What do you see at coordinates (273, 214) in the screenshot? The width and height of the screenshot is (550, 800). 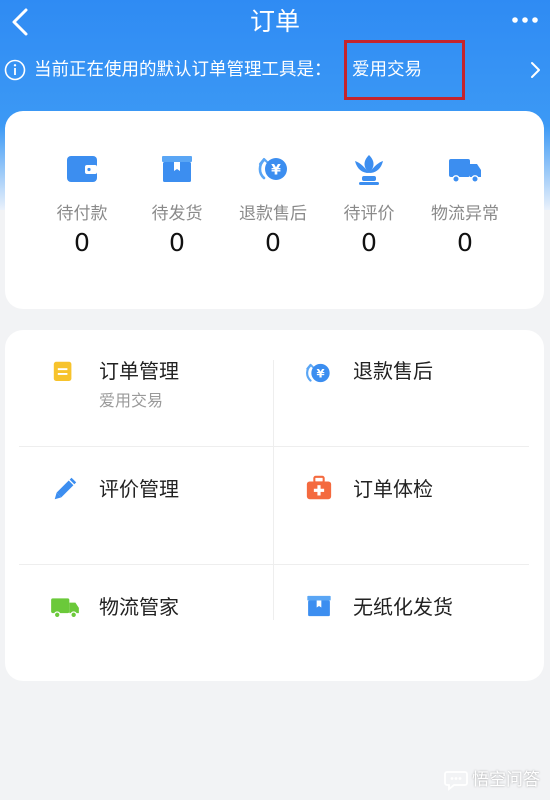 I see `status-label: 退款售后` at bounding box center [273, 214].